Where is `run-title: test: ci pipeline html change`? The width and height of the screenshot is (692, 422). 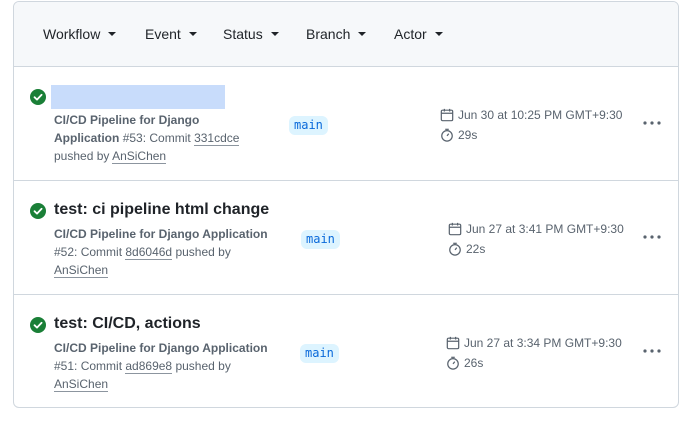
run-title: test: ci pipeline html change is located at coordinates (161, 210).